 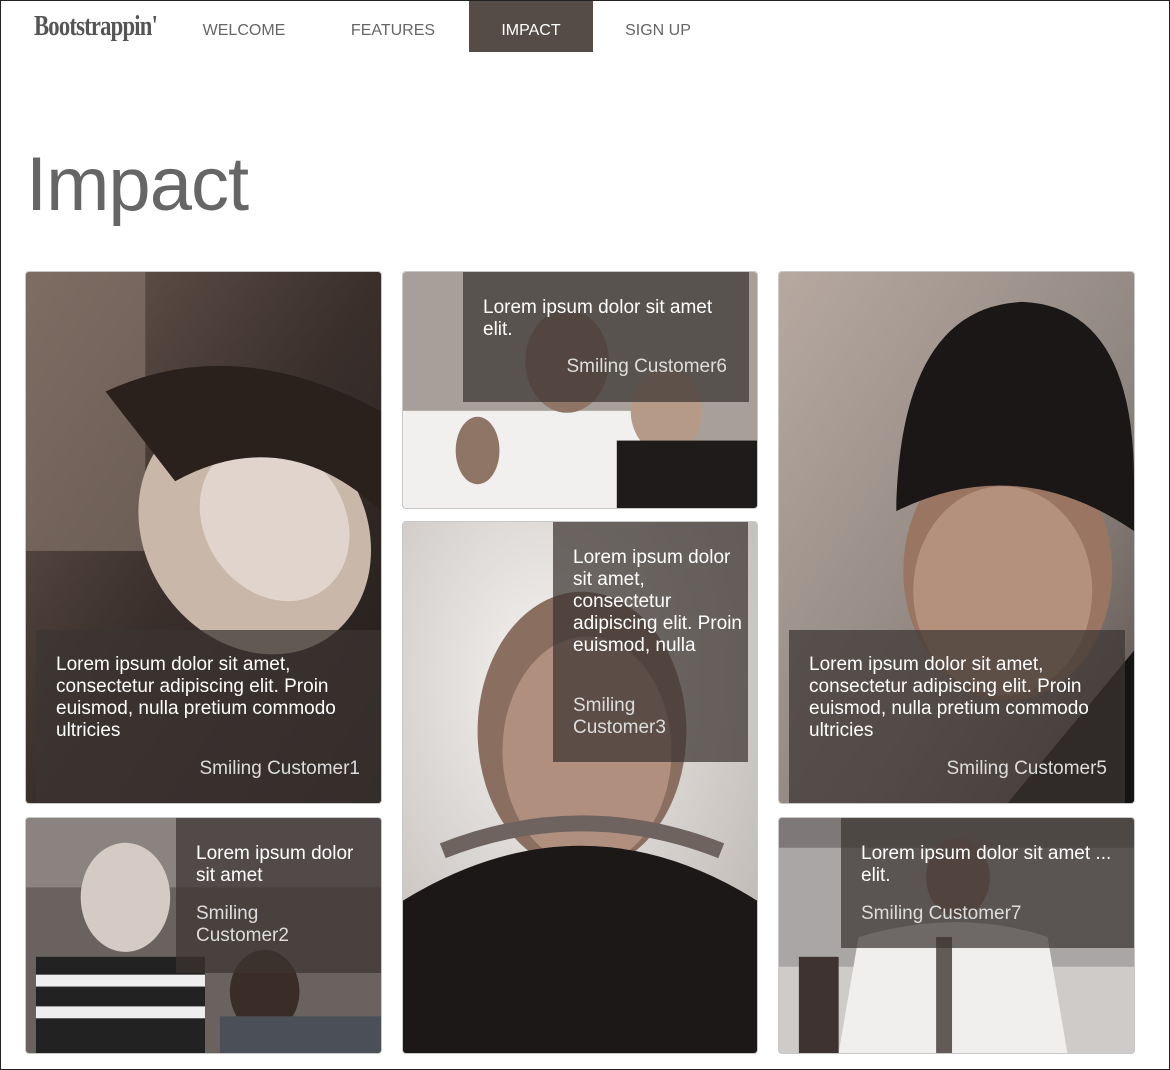 What do you see at coordinates (137, 184) in the screenshot?
I see `page-title: Impact` at bounding box center [137, 184].